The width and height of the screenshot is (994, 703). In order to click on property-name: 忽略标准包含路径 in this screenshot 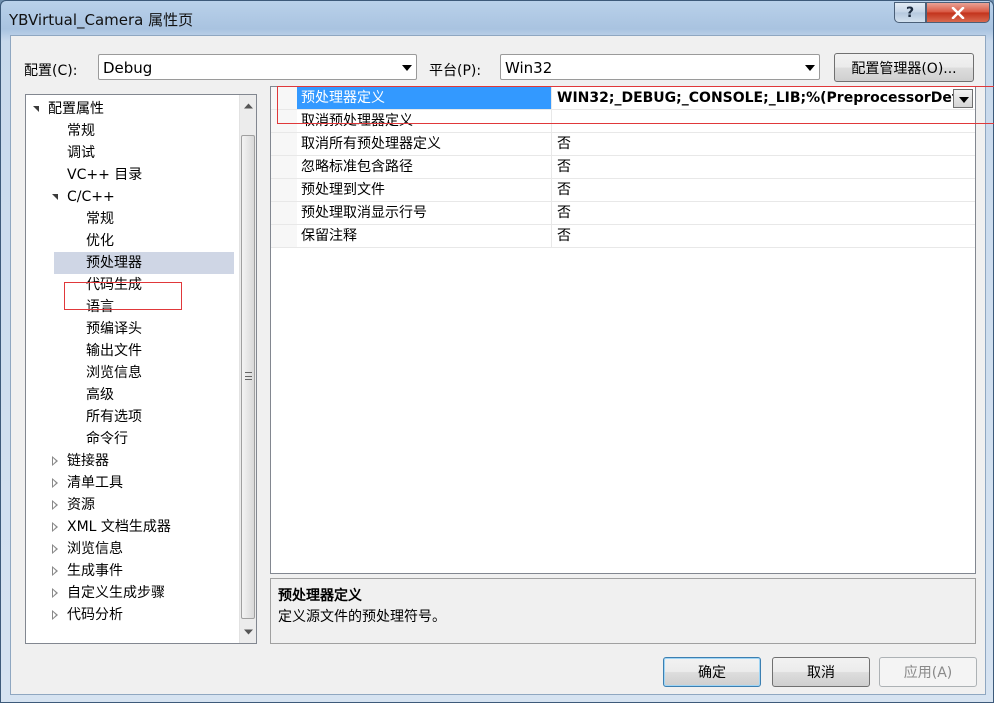, I will do `click(424, 167)`.